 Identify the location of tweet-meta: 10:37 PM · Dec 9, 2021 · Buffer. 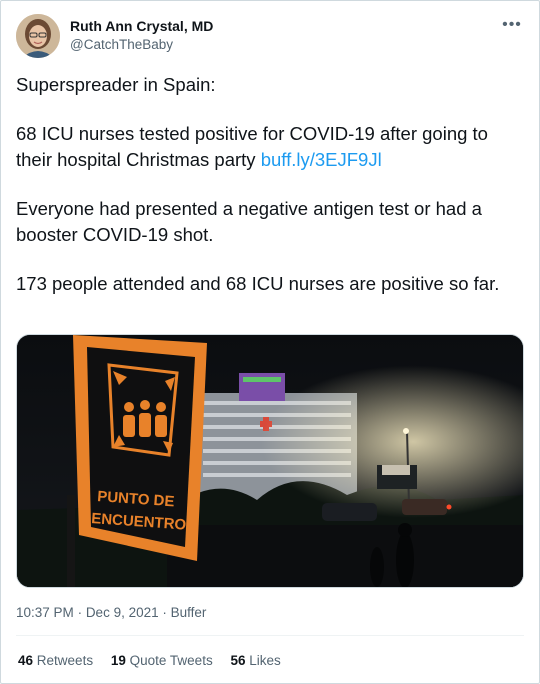
(111, 613).